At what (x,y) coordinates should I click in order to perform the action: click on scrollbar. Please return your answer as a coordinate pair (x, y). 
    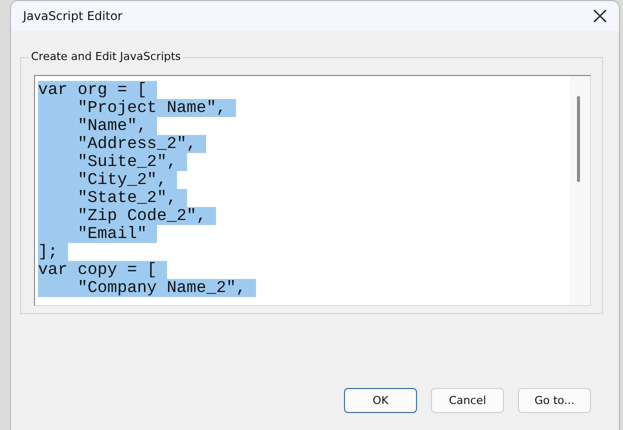
    Looking at the image, I should click on (580, 190).